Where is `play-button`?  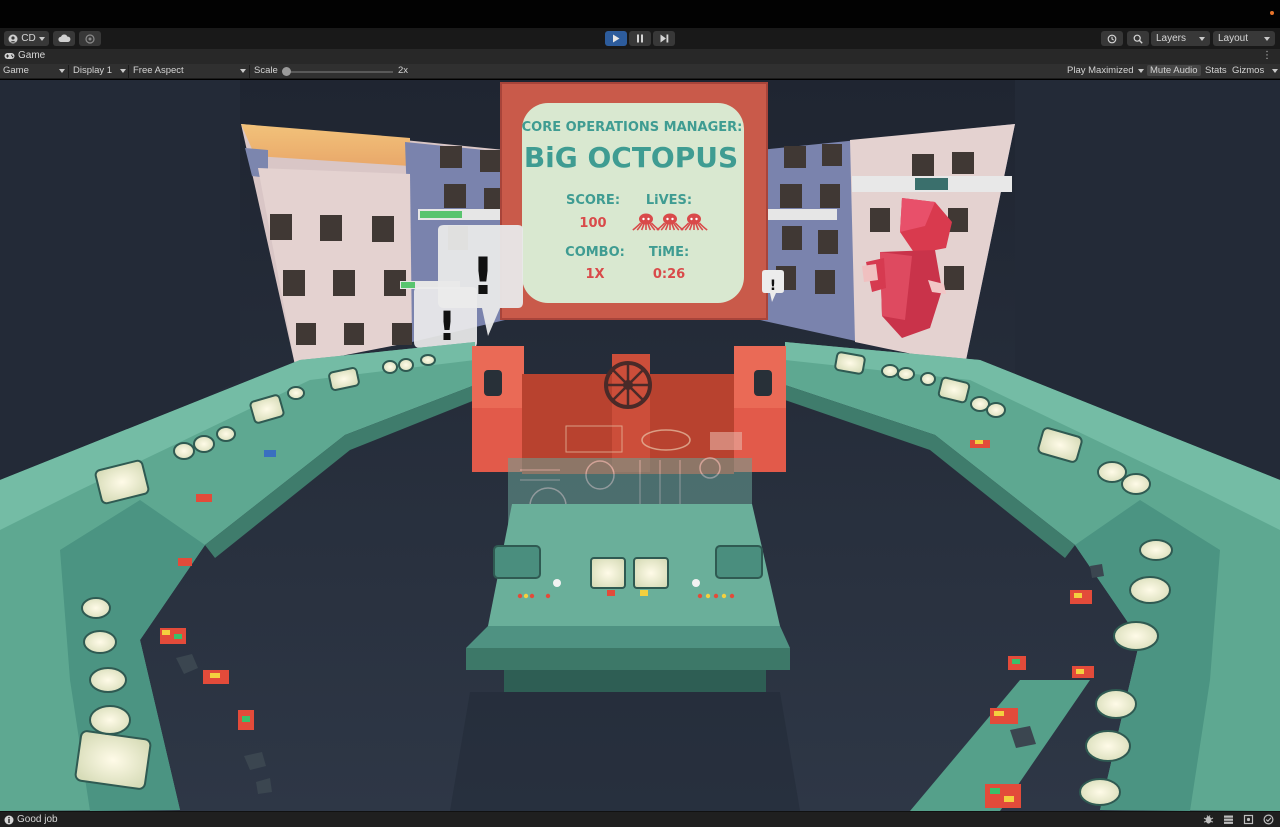
play-button is located at coordinates (616, 38).